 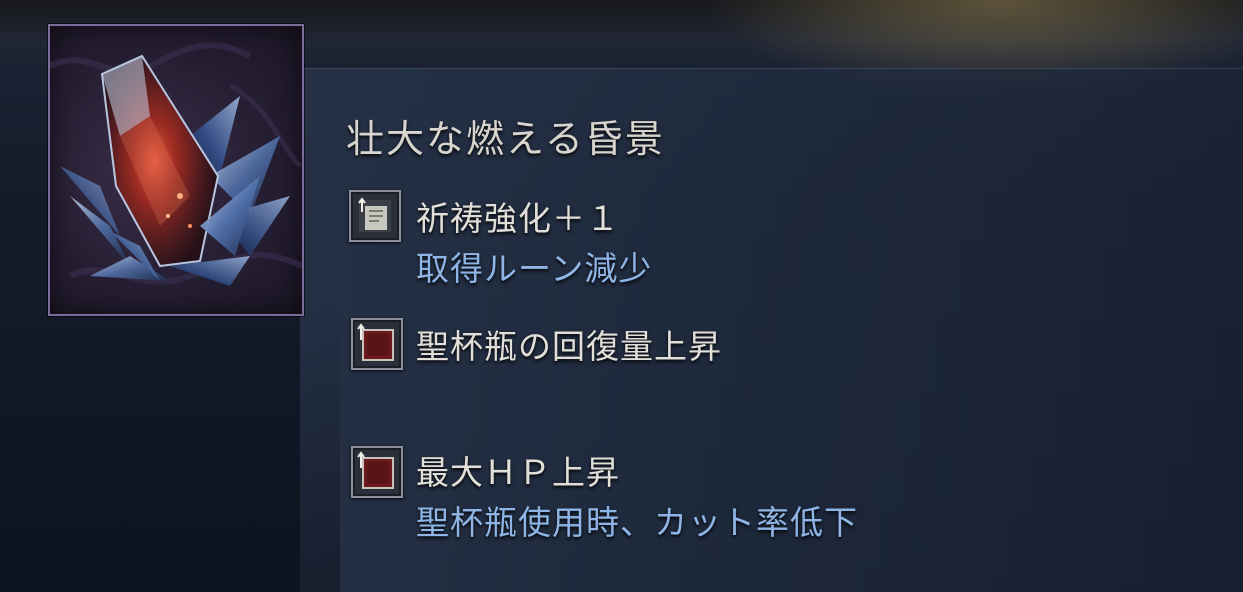 What do you see at coordinates (505, 139) in the screenshot?
I see `relic-title: 壮大な燃える昏景` at bounding box center [505, 139].